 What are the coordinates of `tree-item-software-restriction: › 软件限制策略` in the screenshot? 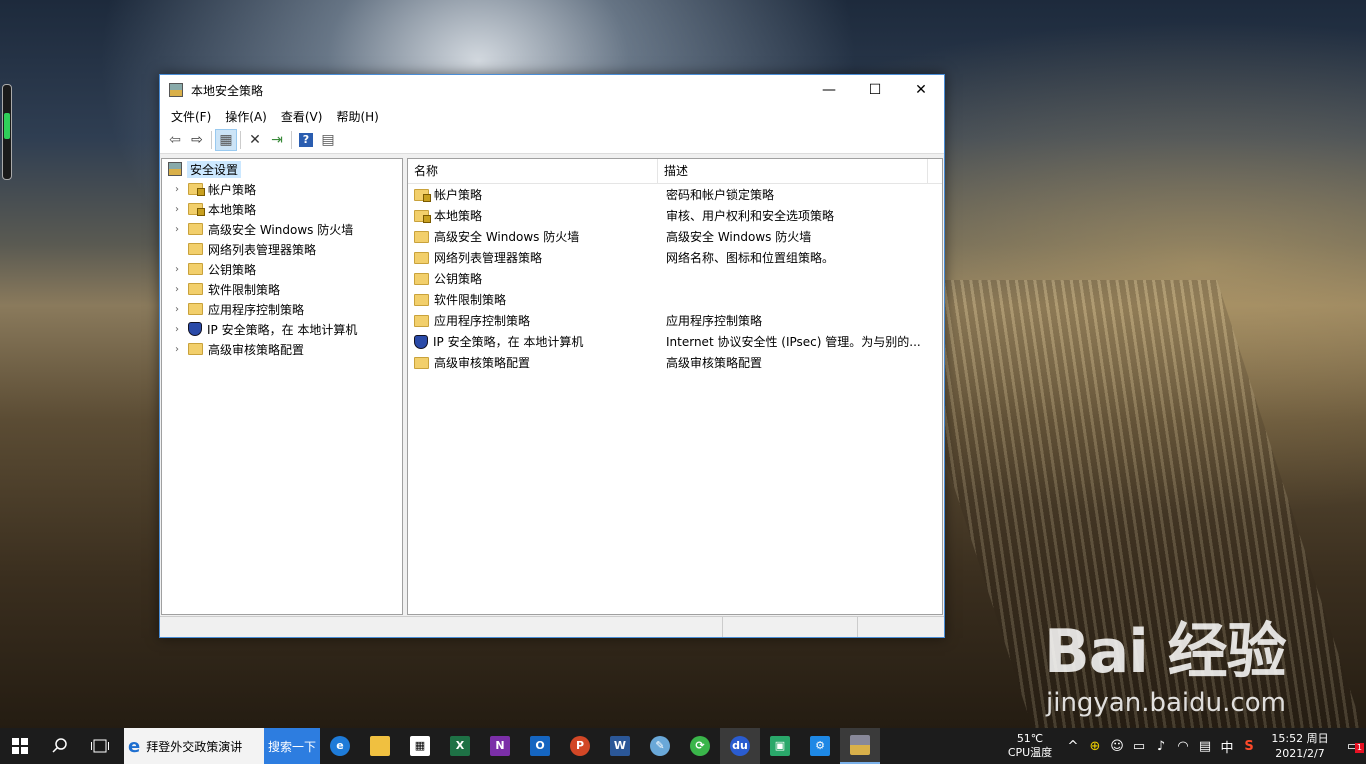 It's located at (282, 289).